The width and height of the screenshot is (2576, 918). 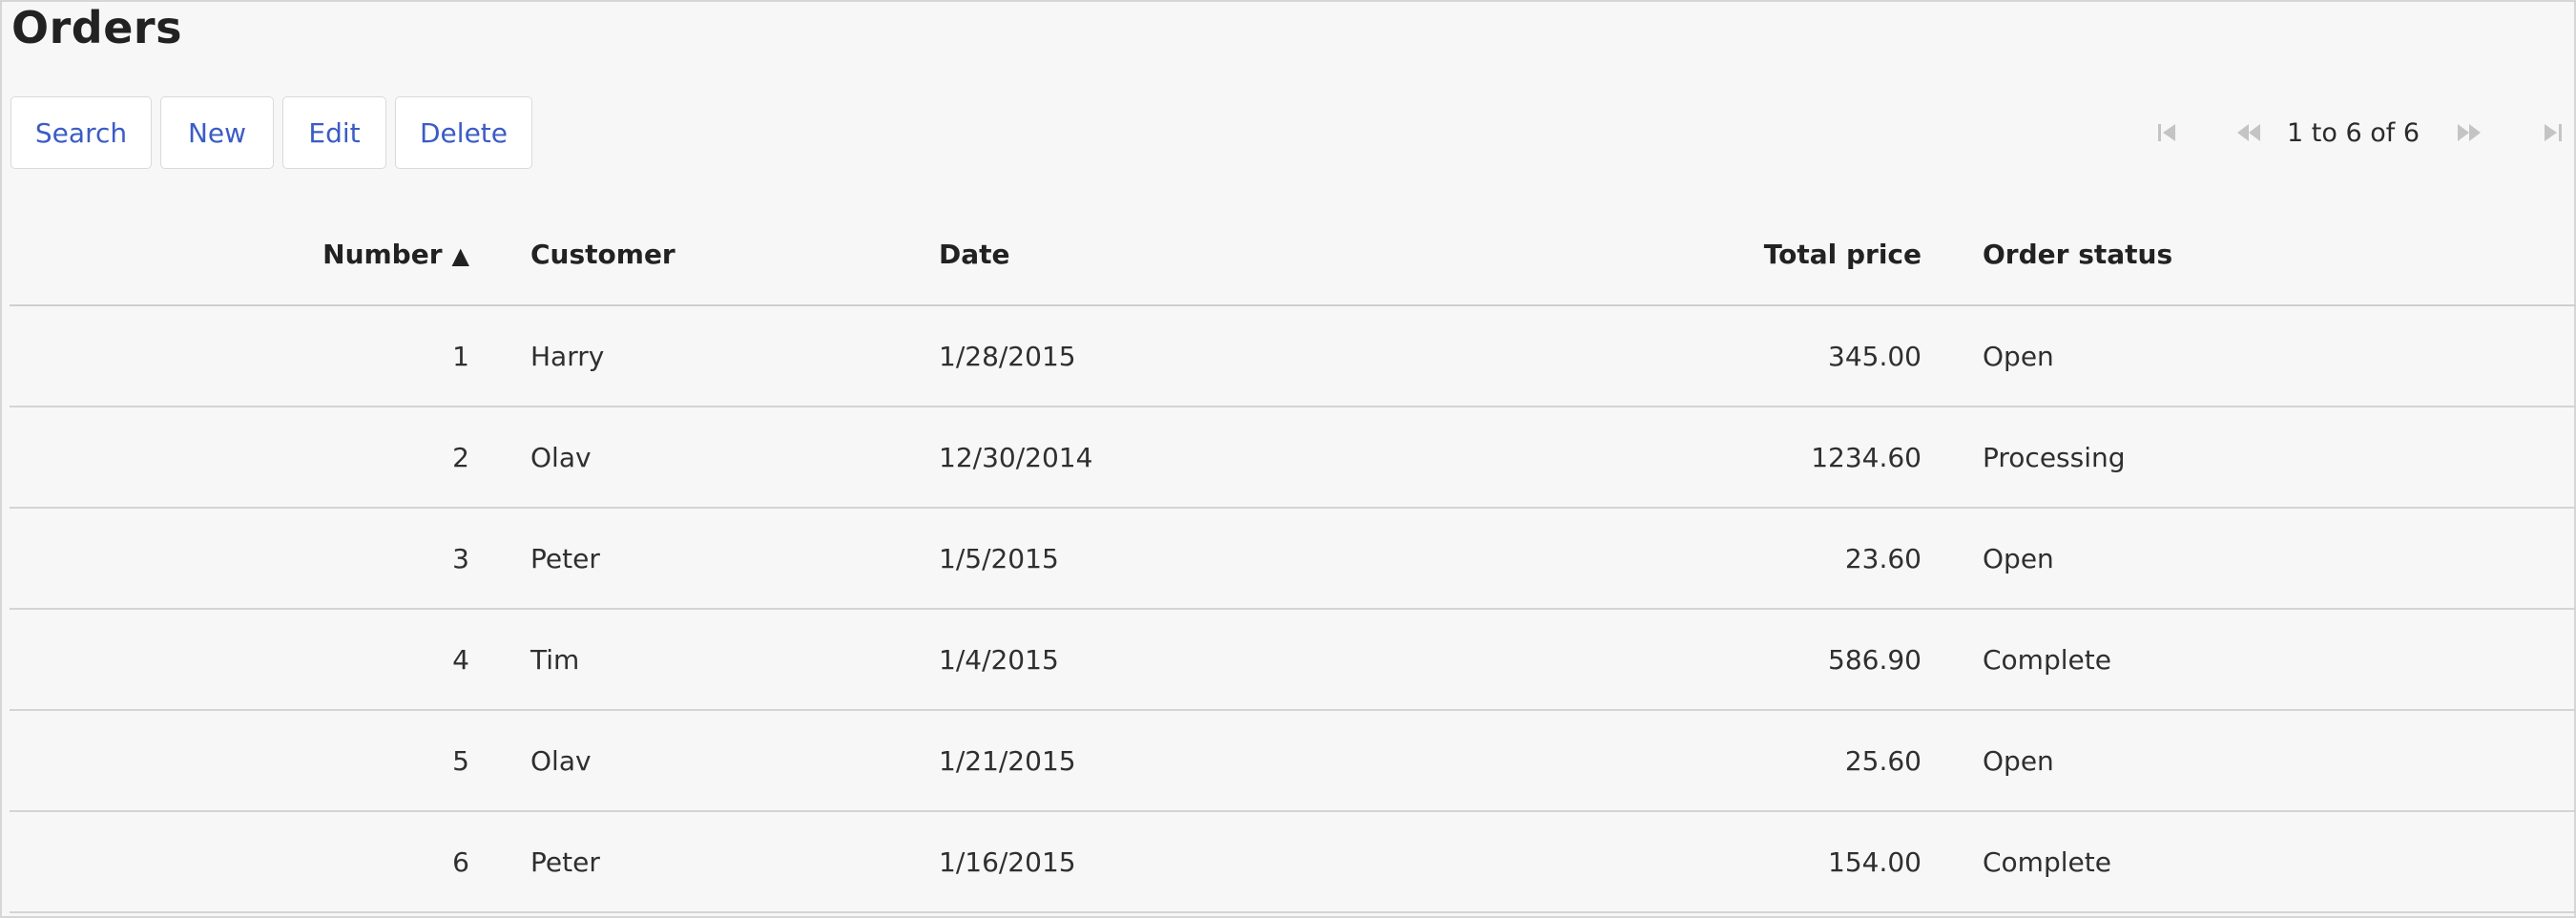 I want to click on table-row: 4 Tim 1/4/2015 586.90 Complete, so click(x=1293, y=660).